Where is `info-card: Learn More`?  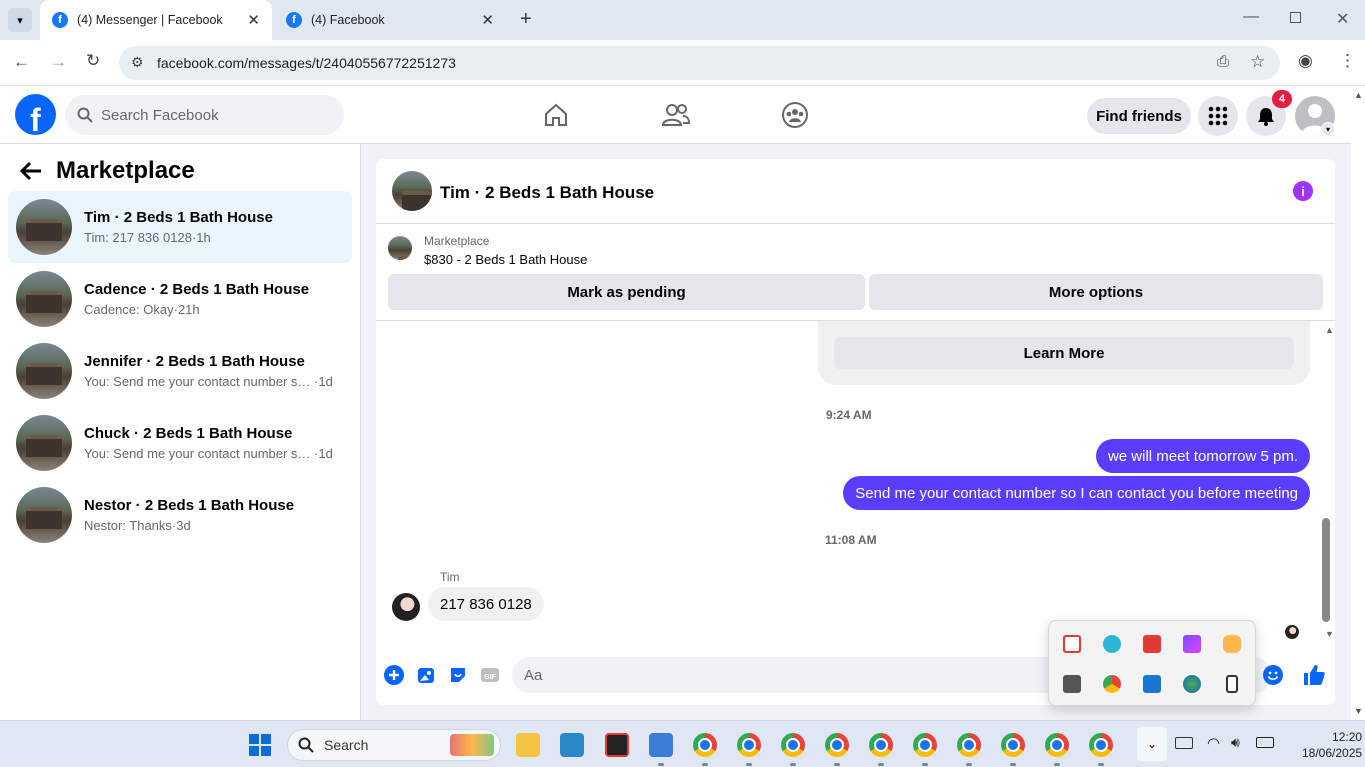
info-card: Learn More is located at coordinates (1064, 353).